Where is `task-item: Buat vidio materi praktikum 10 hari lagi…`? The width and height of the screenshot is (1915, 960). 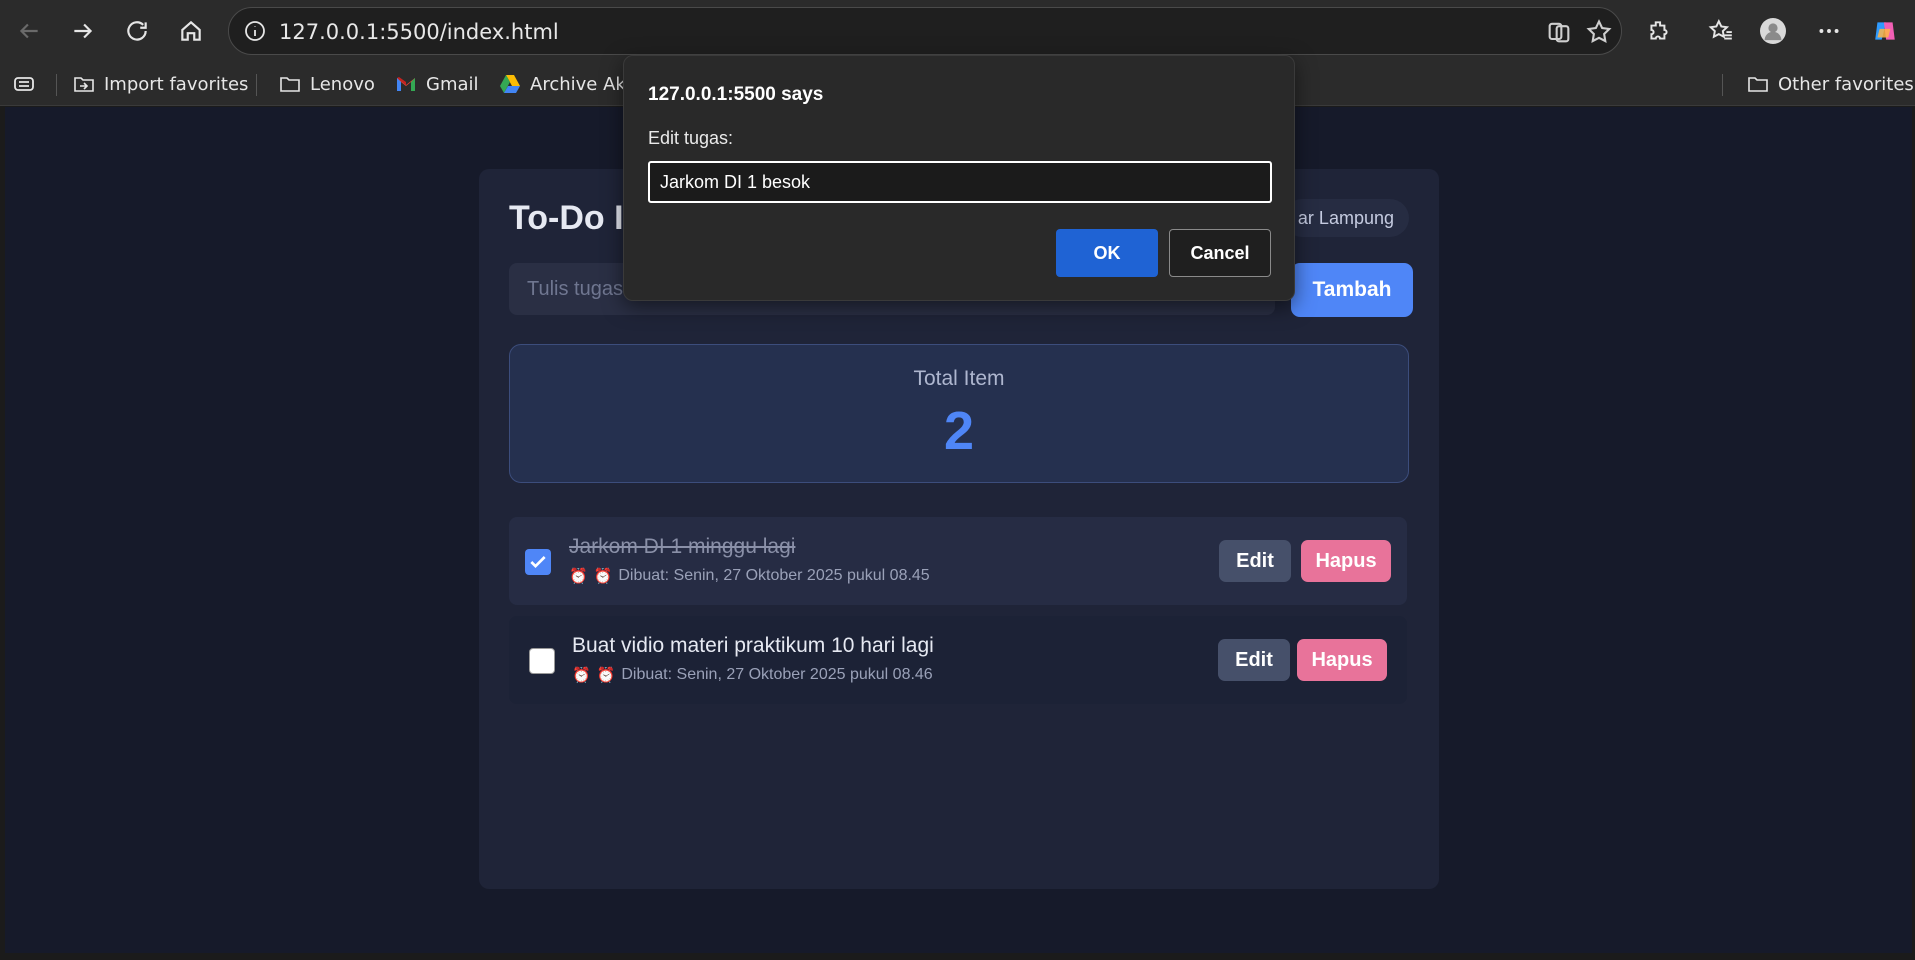
task-item: Buat vidio materi praktikum 10 hari lagi… is located at coordinates (958, 660).